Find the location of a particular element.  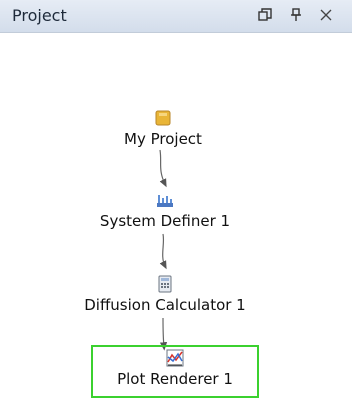

close-icon is located at coordinates (326, 15).